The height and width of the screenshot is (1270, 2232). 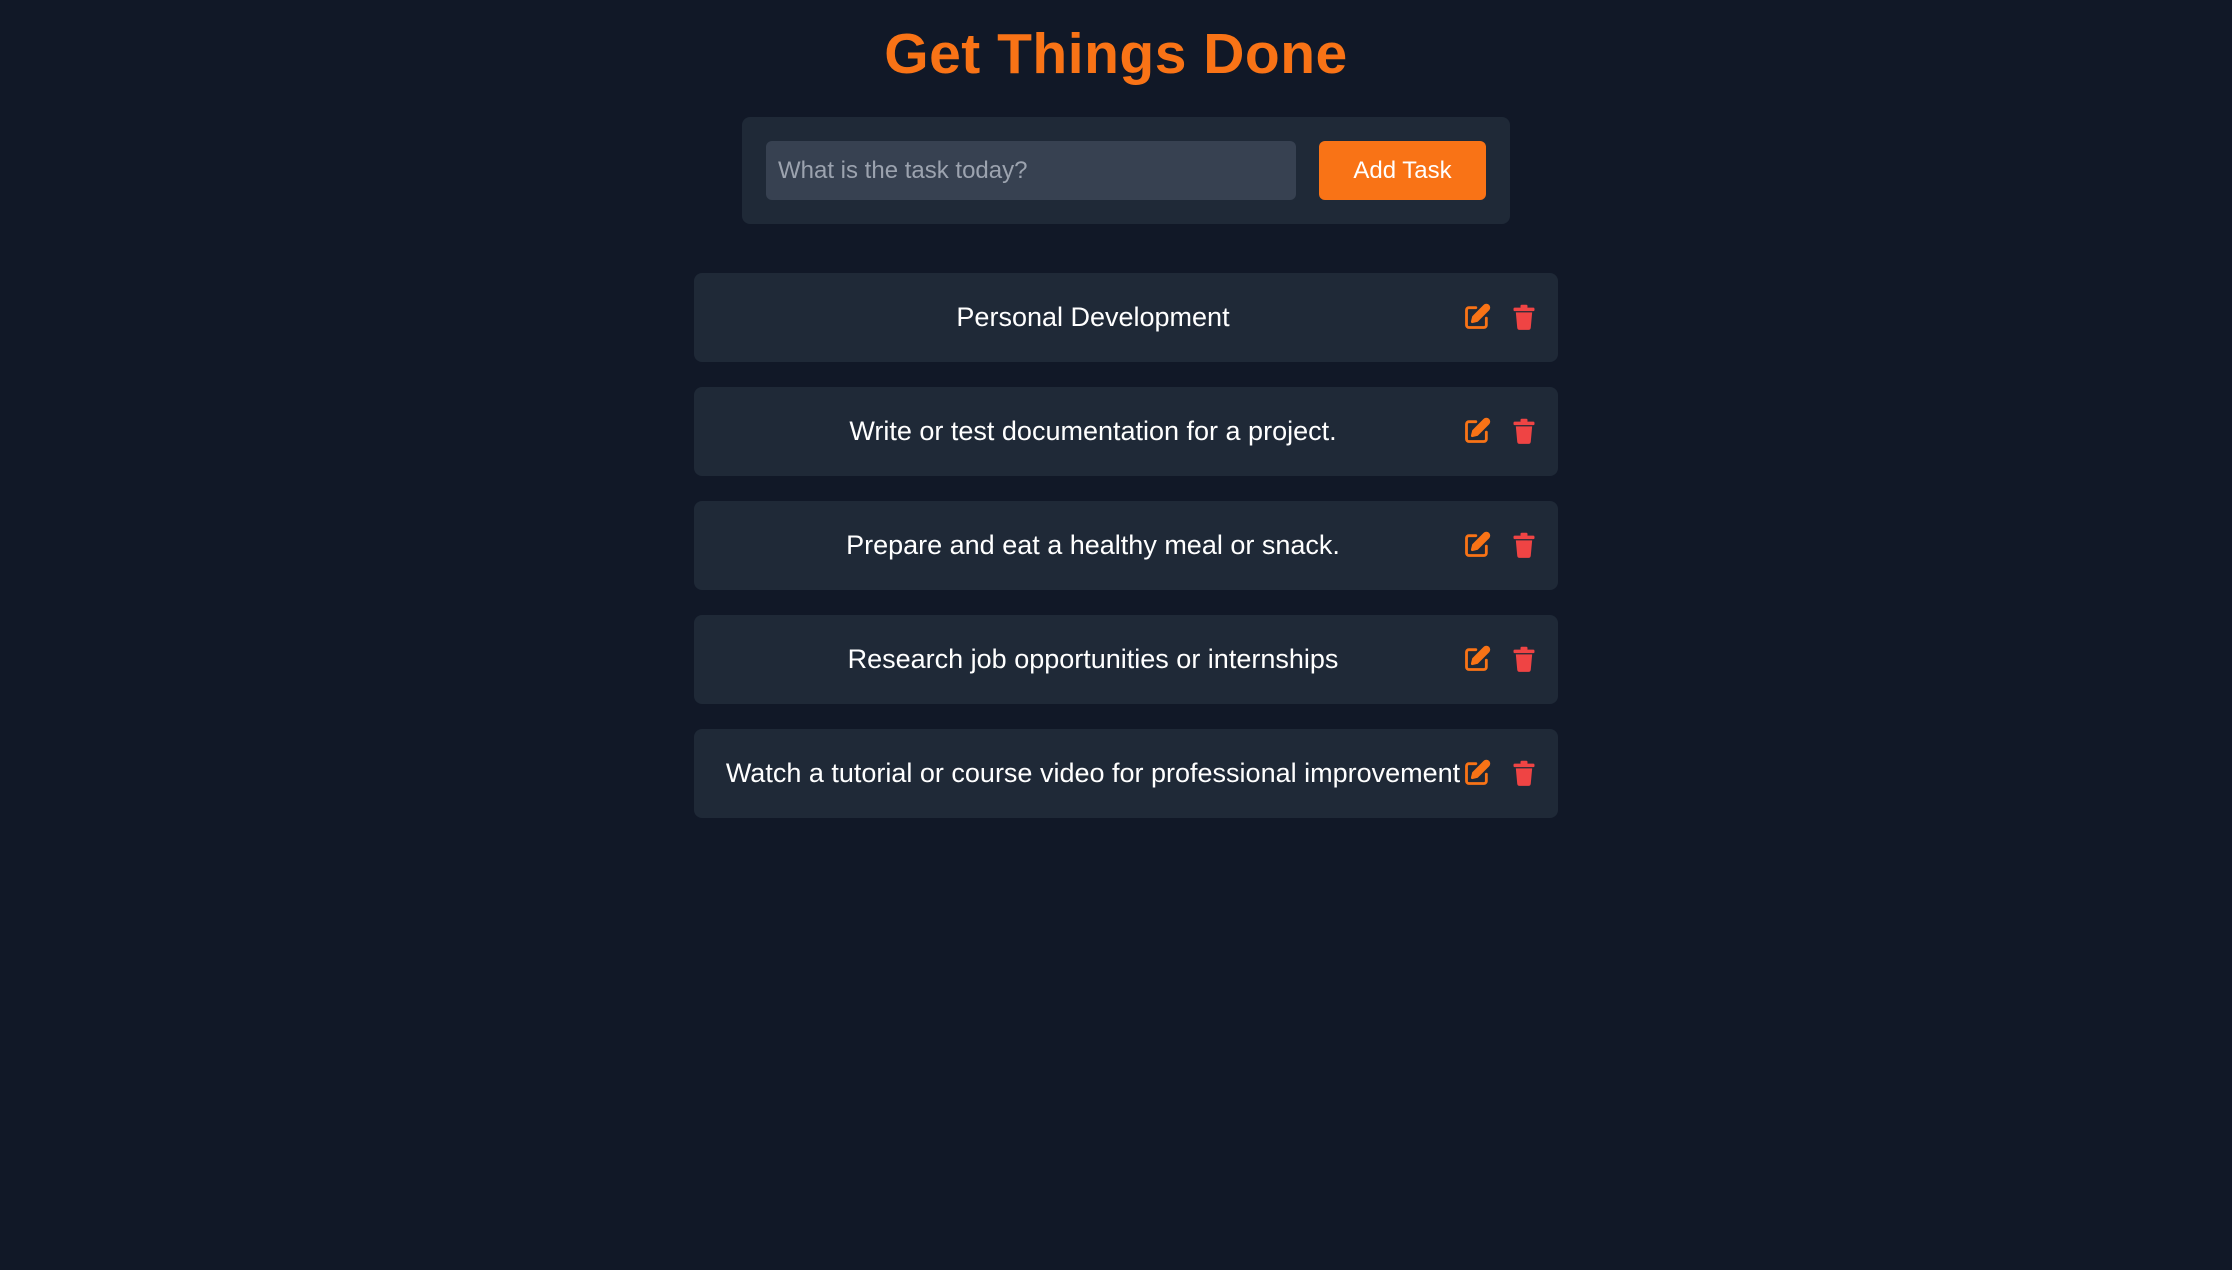 I want to click on task-item: Prepare and eat a healthy meal or snack., so click(x=1126, y=545).